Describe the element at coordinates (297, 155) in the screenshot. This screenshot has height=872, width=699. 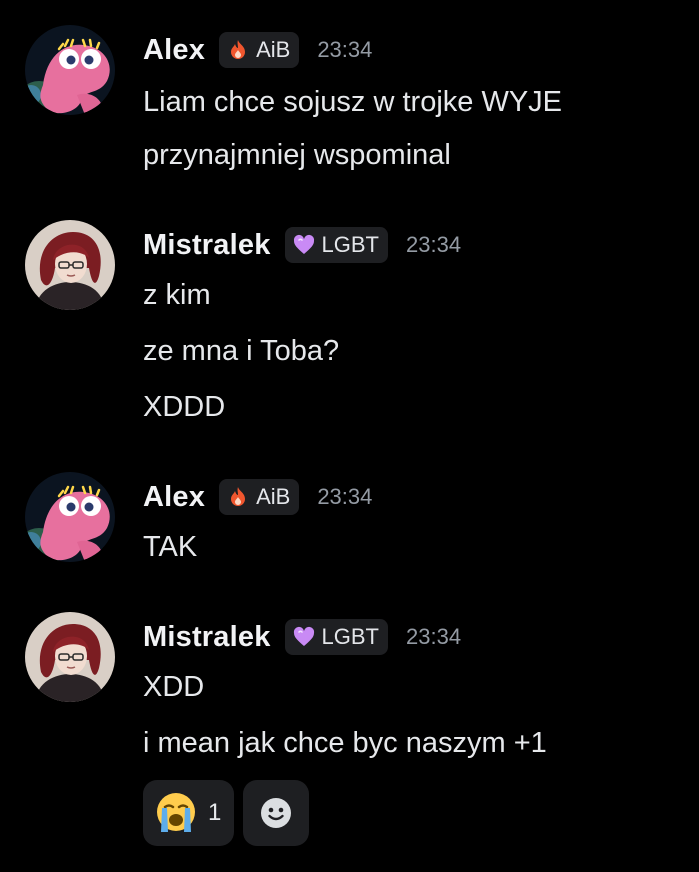
I see `message-text: przynajmniej wspominal` at that location.